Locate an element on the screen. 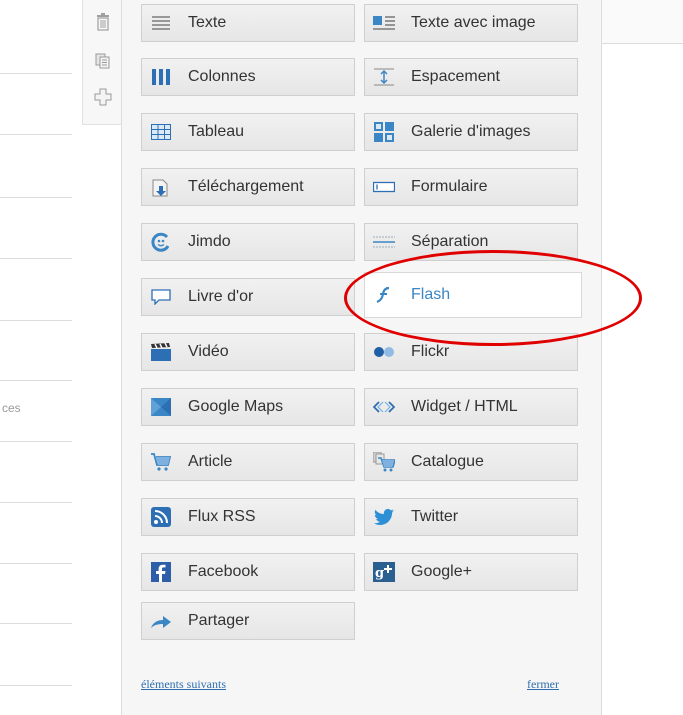  download-icon is located at coordinates (161, 187).